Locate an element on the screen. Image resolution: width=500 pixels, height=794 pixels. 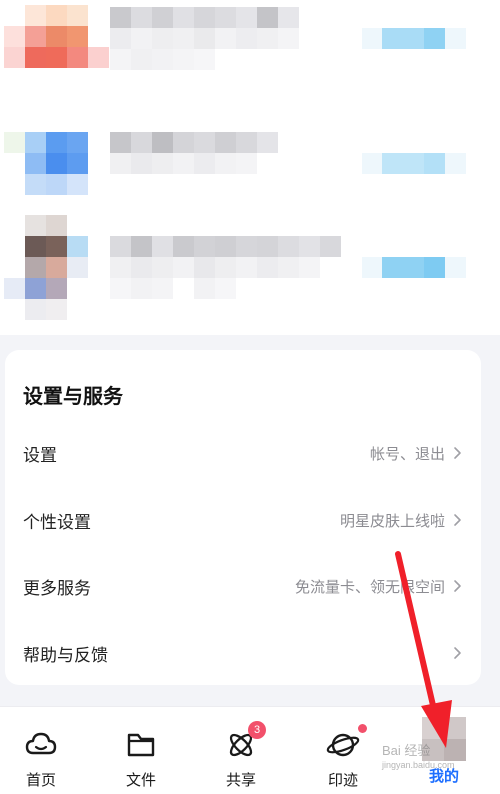
tab-footprint: 印迹 is located at coordinates (343, 750).